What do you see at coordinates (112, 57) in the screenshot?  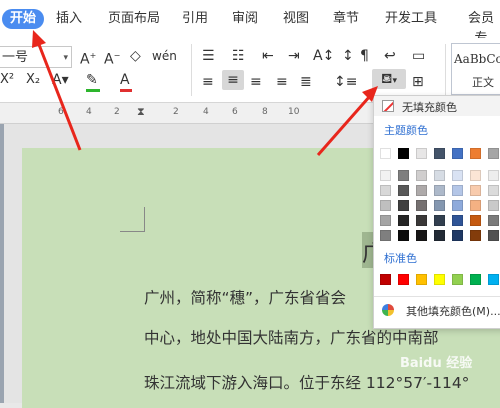 I see `shrink-font-icon: A−` at bounding box center [112, 57].